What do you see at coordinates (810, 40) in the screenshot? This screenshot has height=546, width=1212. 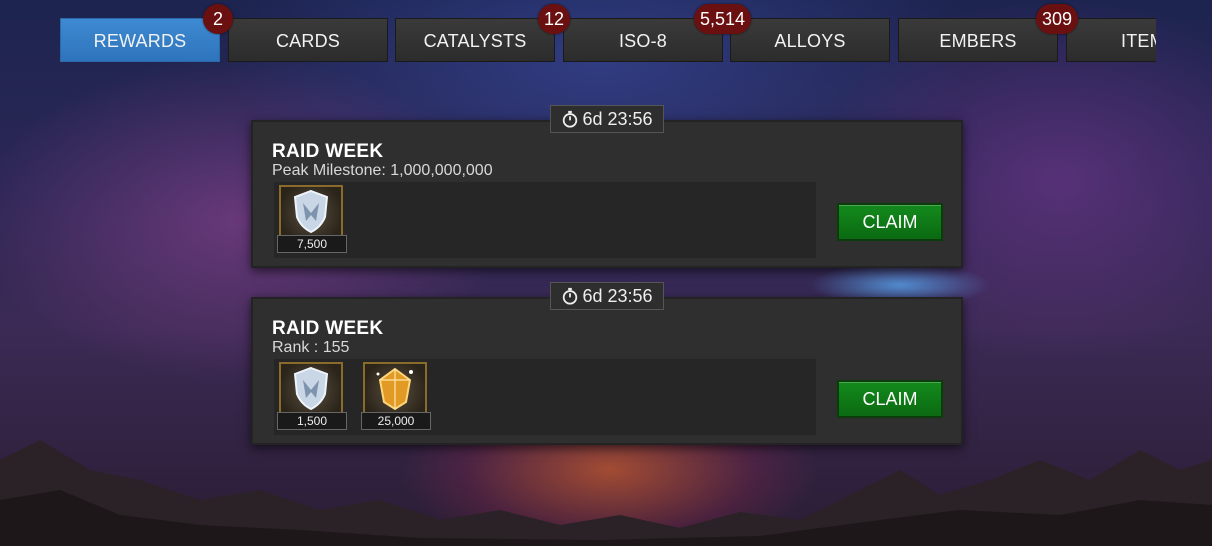 I see `tab-alloys: ALLOYS` at bounding box center [810, 40].